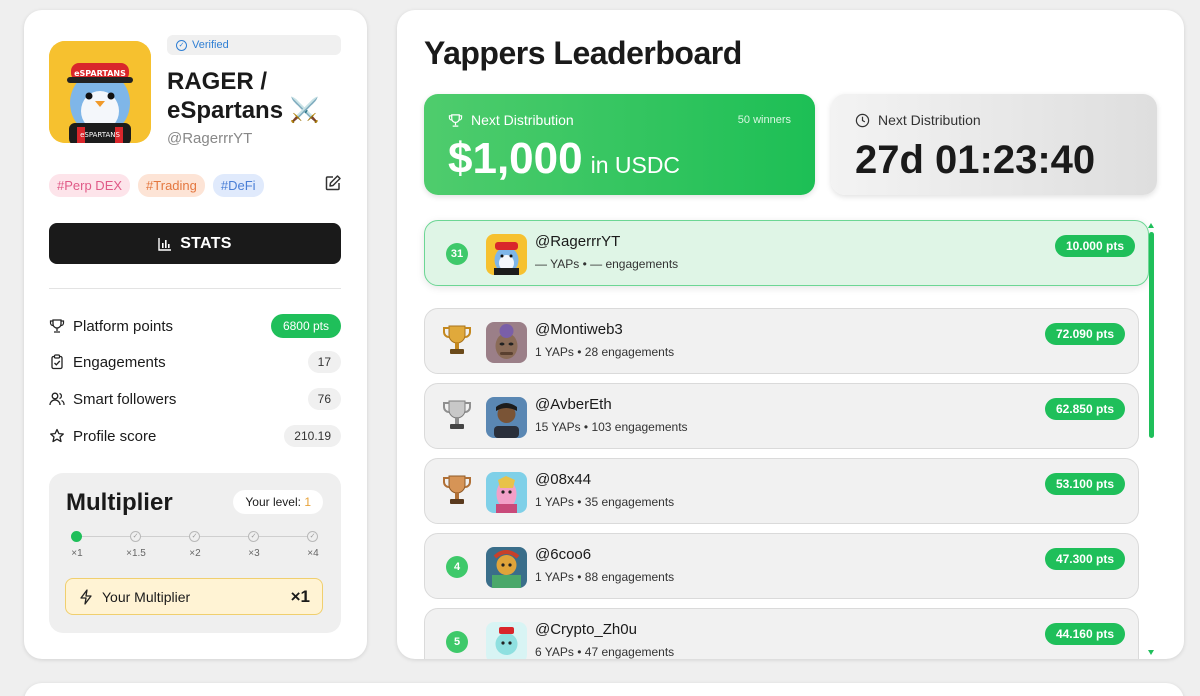 The height and width of the screenshot is (696, 1200). Describe the element at coordinates (324, 399) in the screenshot. I see `smart-followers-value: 76` at that location.